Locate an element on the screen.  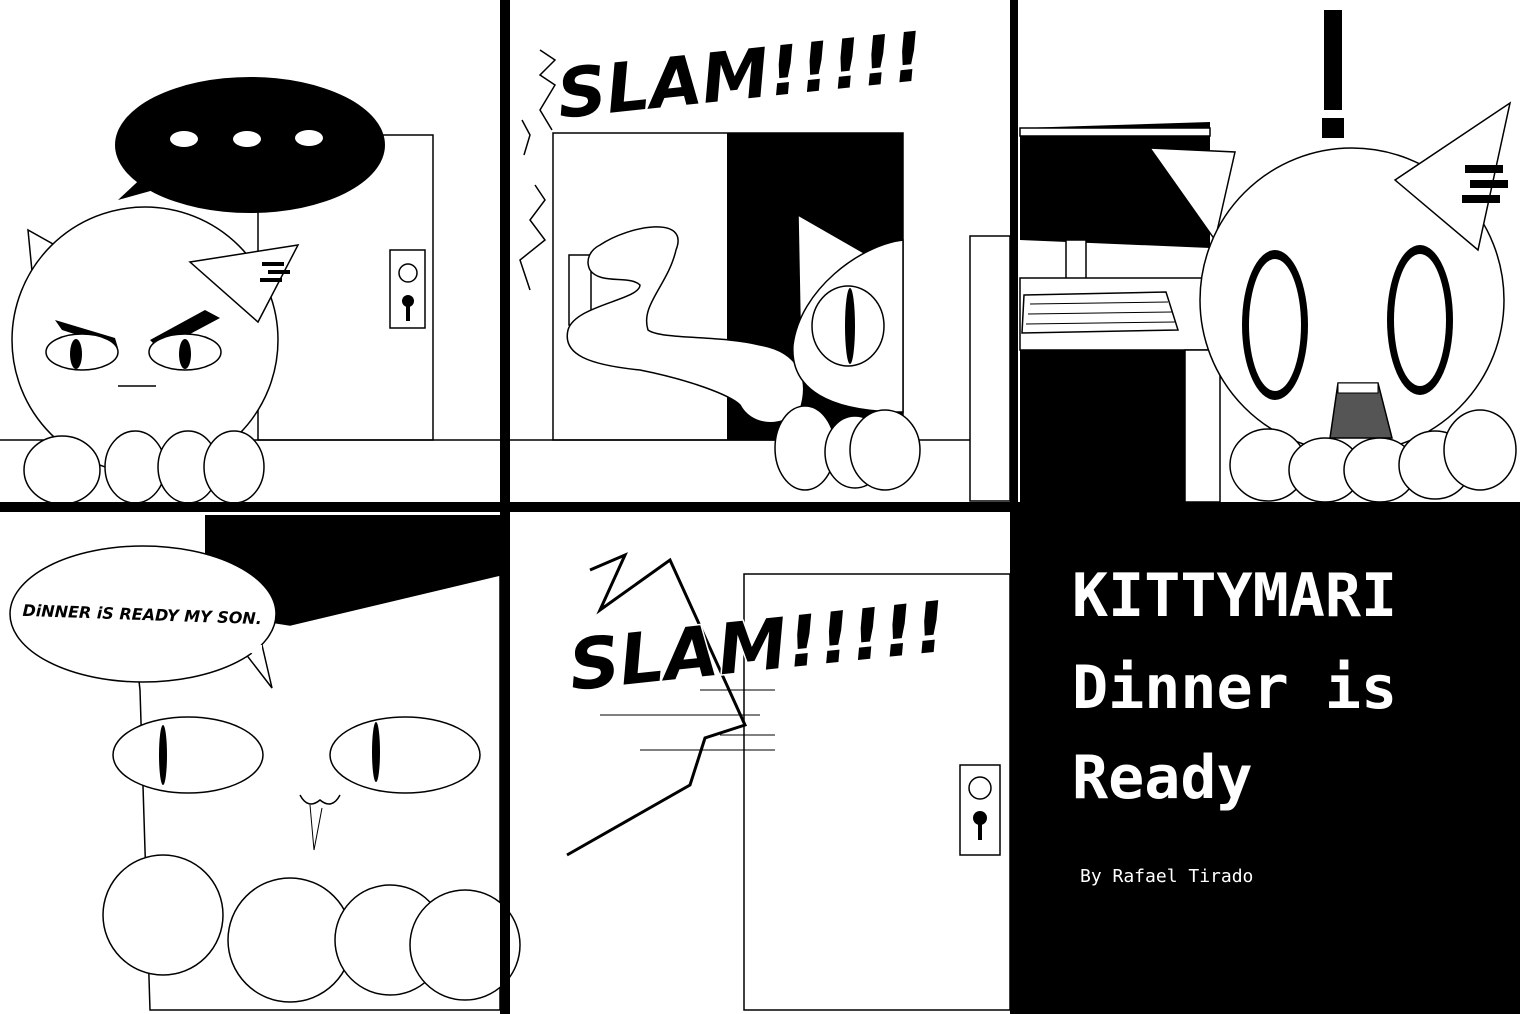
title-line-2: Dinner is is located at coordinates (1234, 688).